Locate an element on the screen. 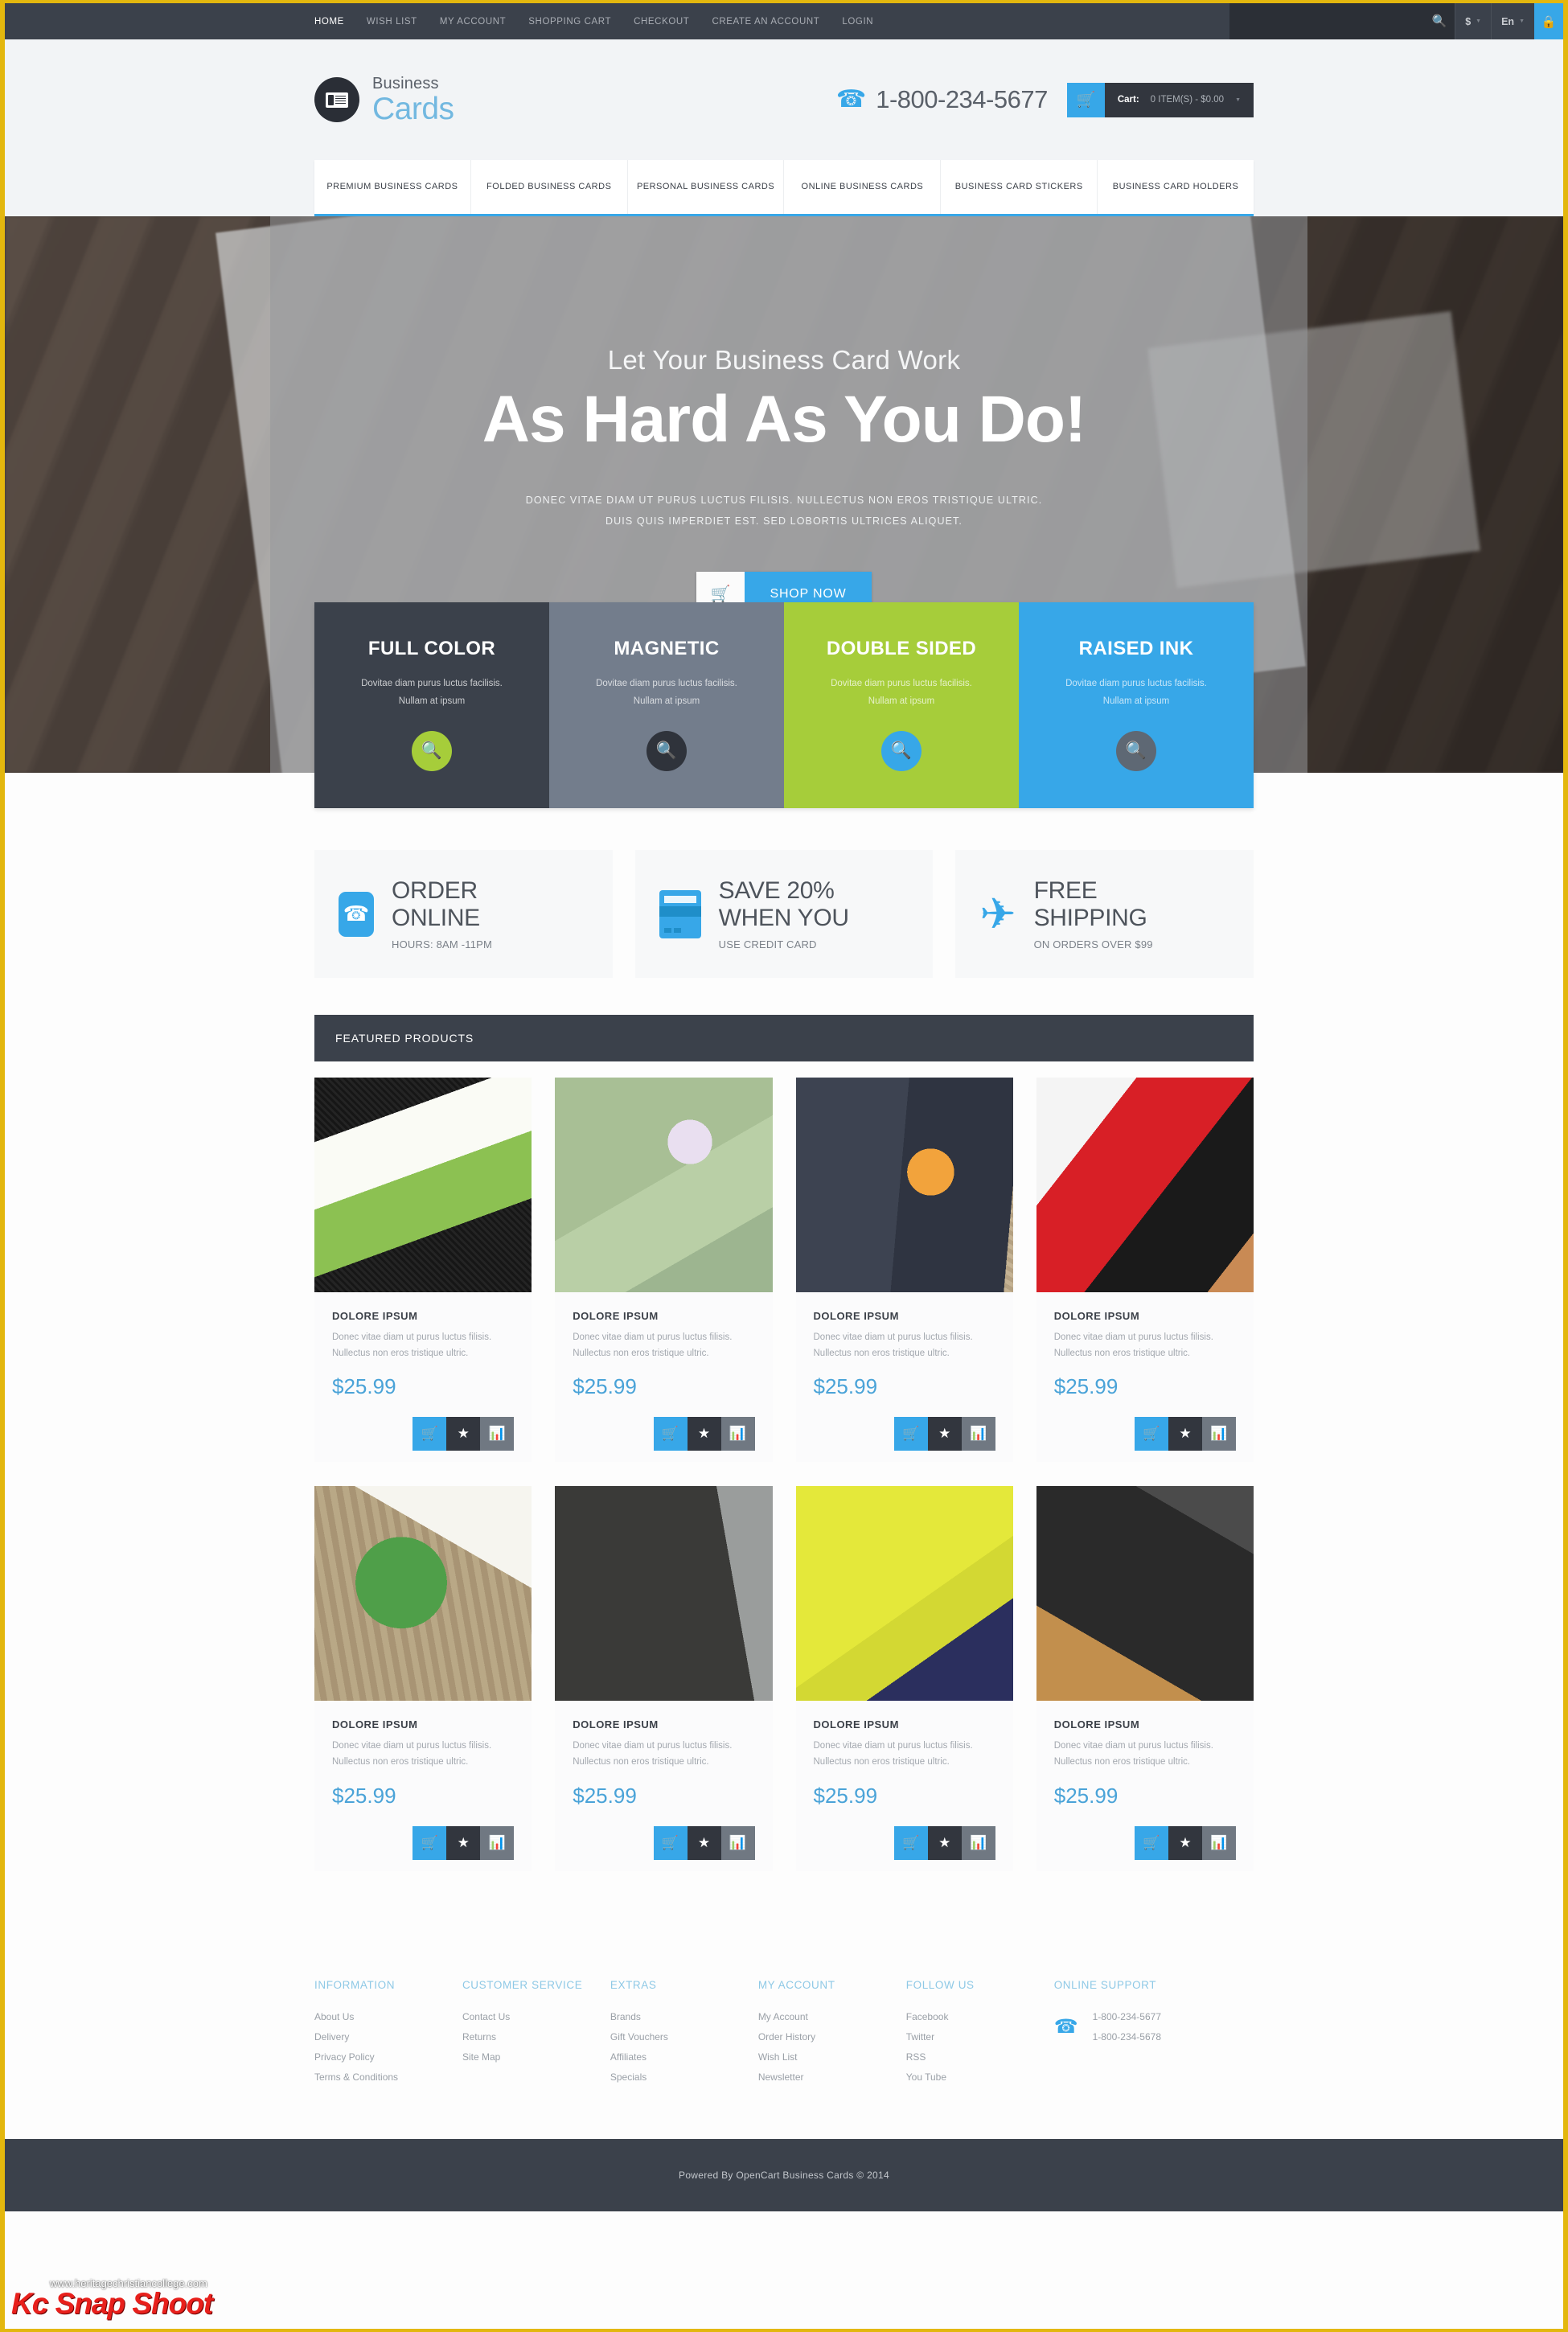 This screenshot has height=2332, width=1568. nav-folded-business-cards: FOLDED BUSINESS CARDS is located at coordinates (549, 187).